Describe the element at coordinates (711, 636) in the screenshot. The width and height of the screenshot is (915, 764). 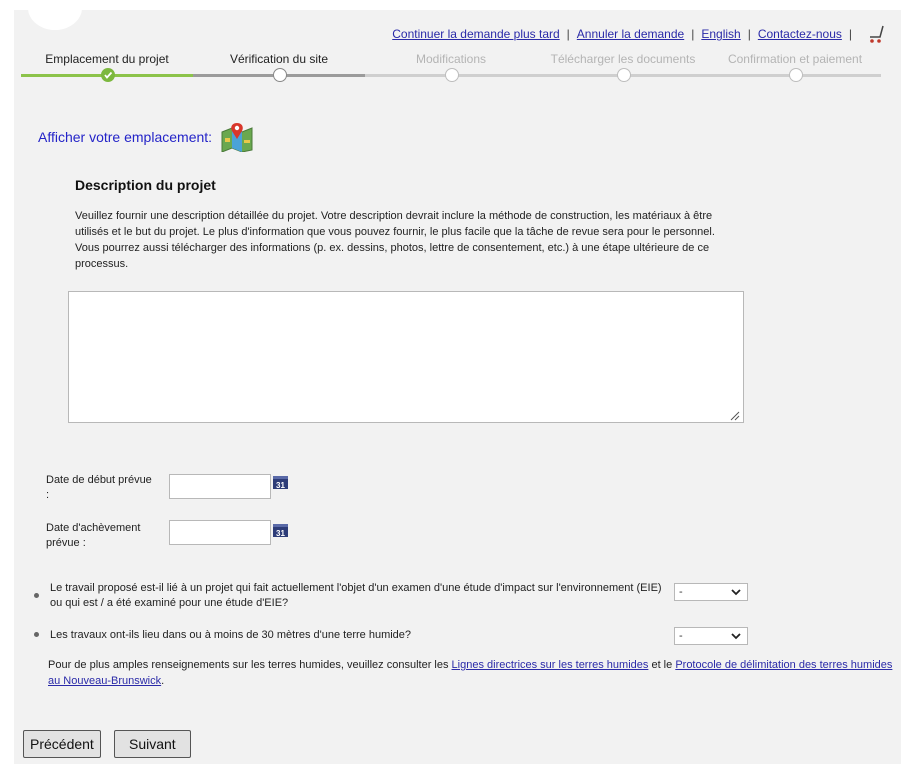
I see `wetland-select: -` at that location.